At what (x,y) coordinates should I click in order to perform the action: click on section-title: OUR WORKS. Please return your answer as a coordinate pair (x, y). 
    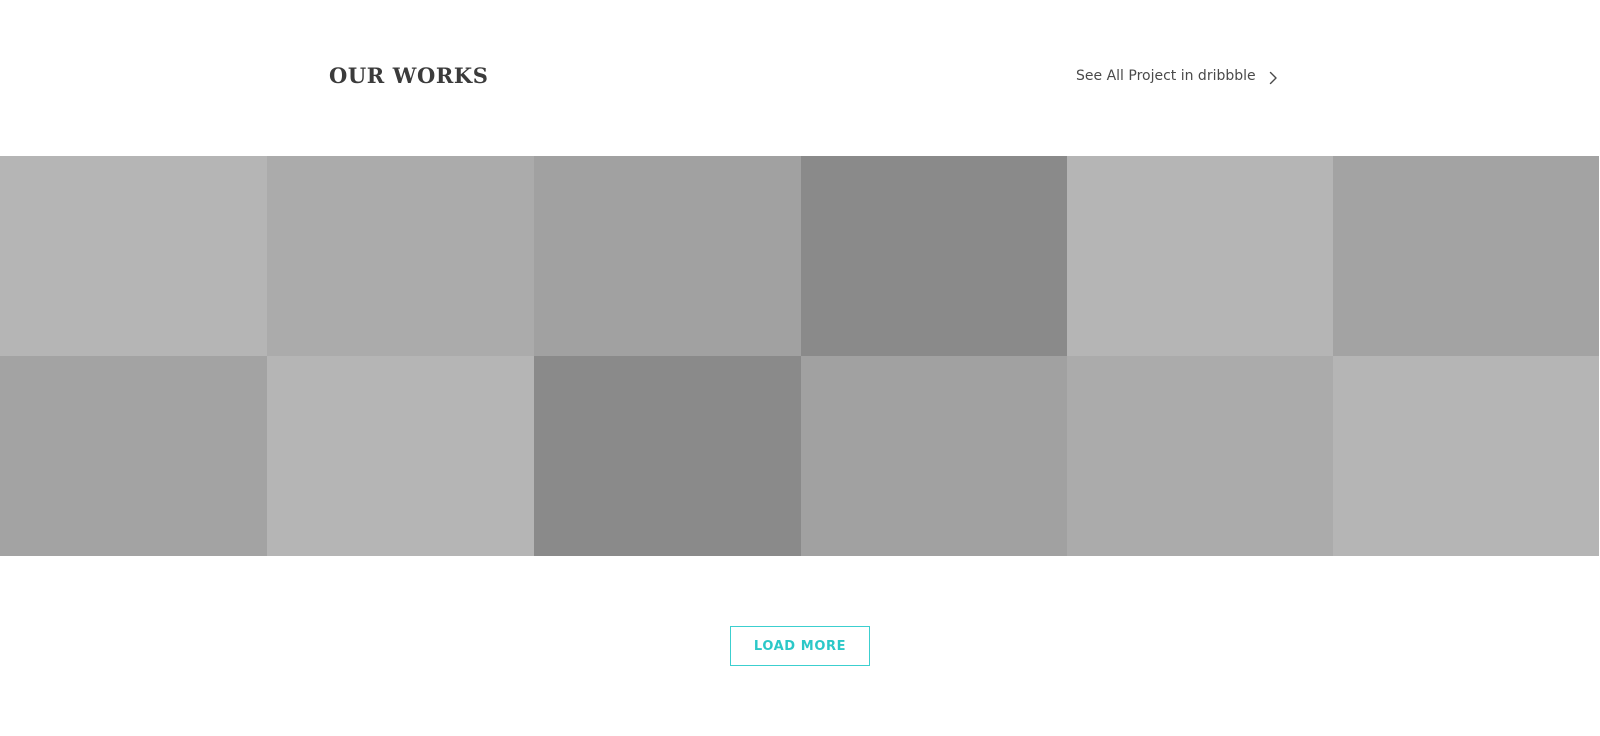
    Looking at the image, I should click on (409, 75).